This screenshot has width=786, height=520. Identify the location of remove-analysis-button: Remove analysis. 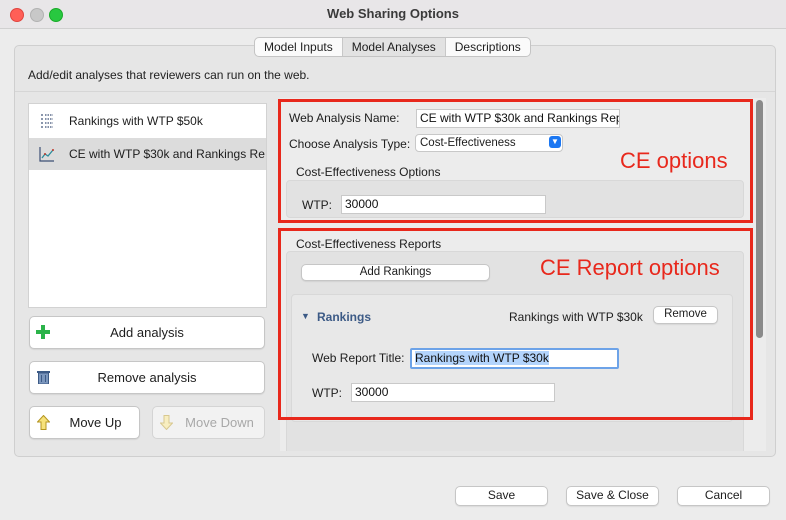
(147, 377).